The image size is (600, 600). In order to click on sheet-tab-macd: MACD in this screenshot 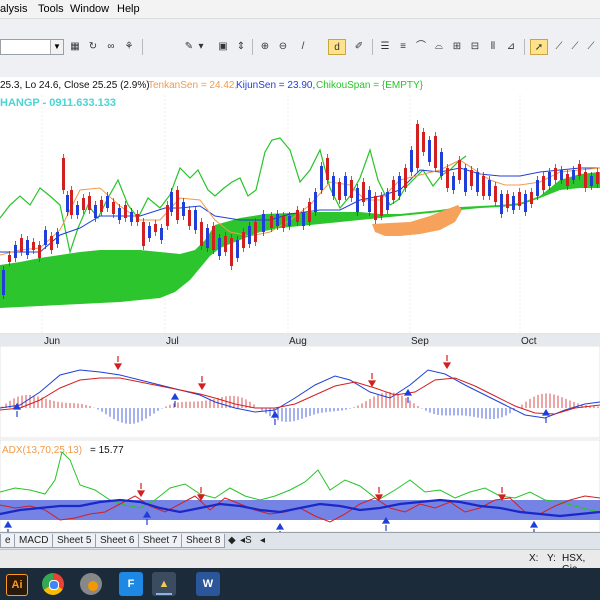, I will do `click(34, 541)`.